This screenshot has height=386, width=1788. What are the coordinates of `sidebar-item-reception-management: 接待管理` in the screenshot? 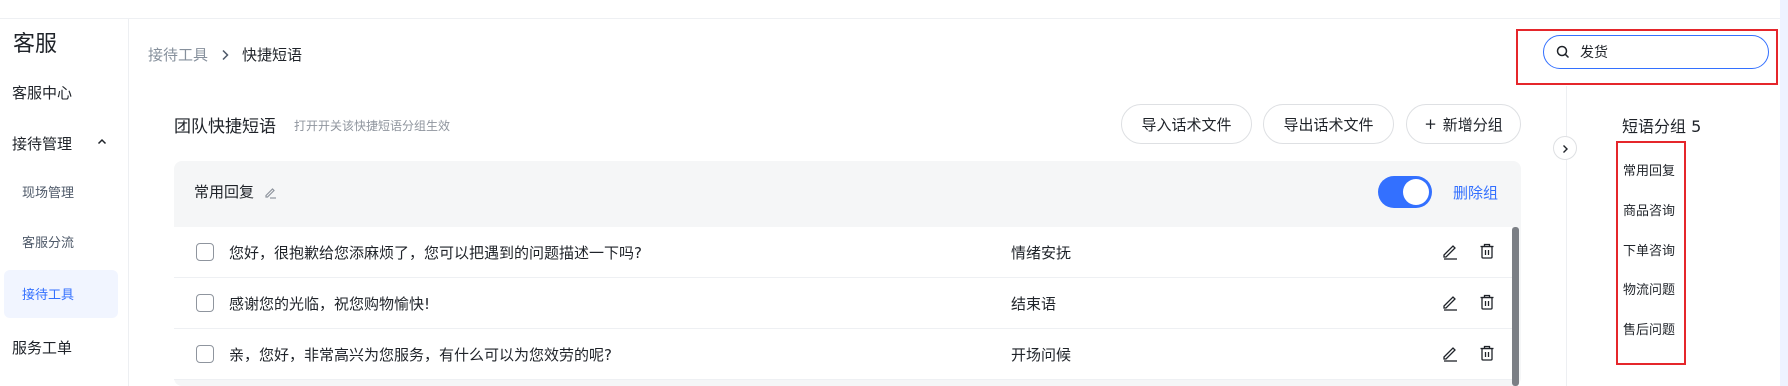 It's located at (42, 143).